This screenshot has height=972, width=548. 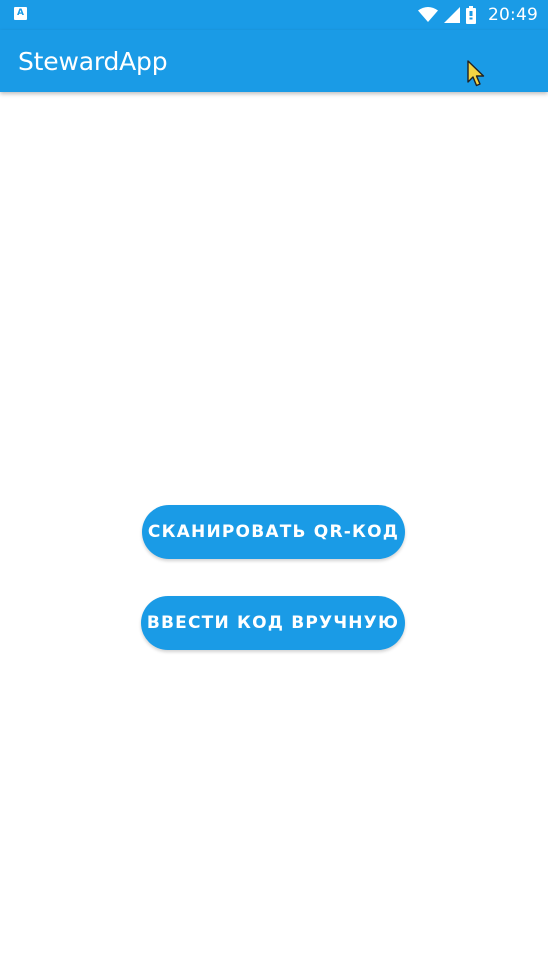 I want to click on notification-glyph: A, so click(x=20, y=13).